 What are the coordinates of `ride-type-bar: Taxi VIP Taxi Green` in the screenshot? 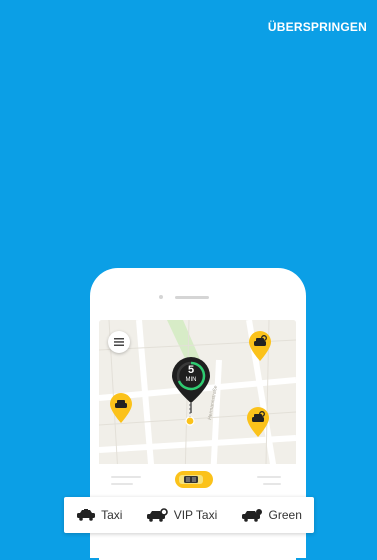 It's located at (189, 515).